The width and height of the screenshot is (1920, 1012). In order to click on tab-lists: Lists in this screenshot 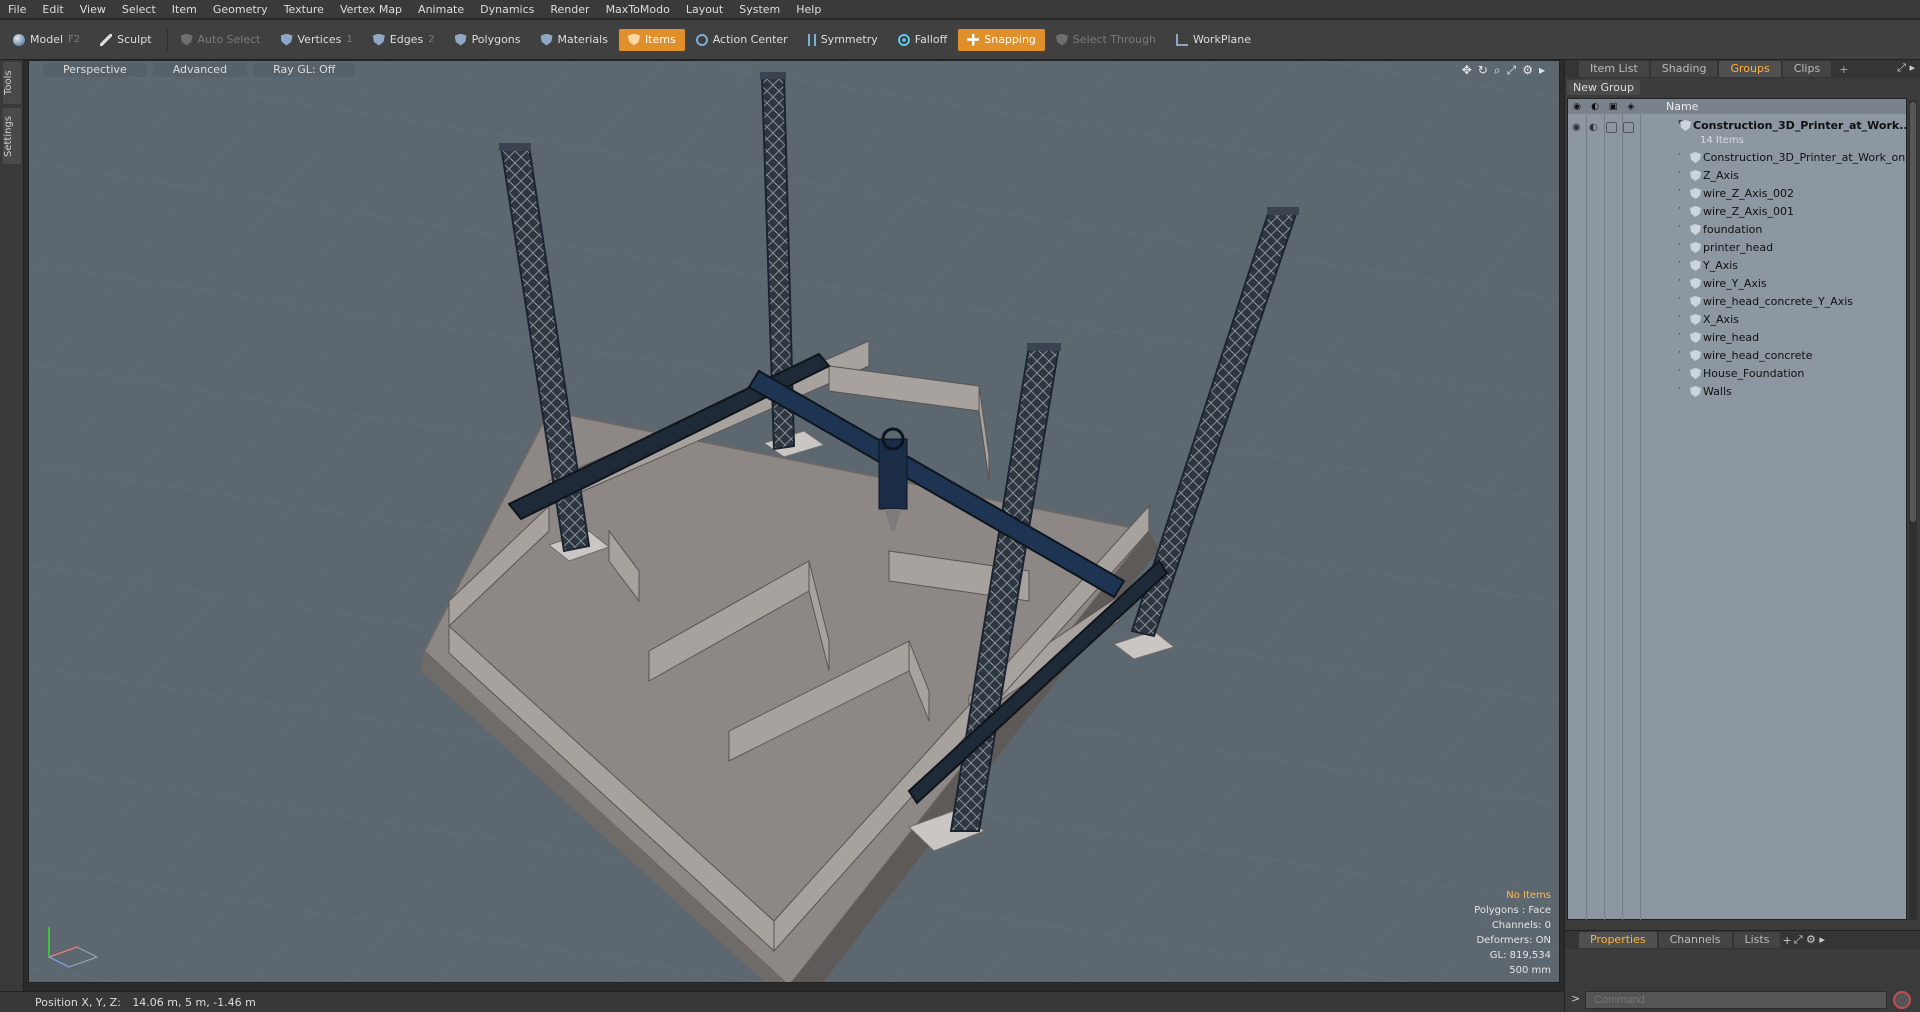, I will do `click(1757, 940)`.